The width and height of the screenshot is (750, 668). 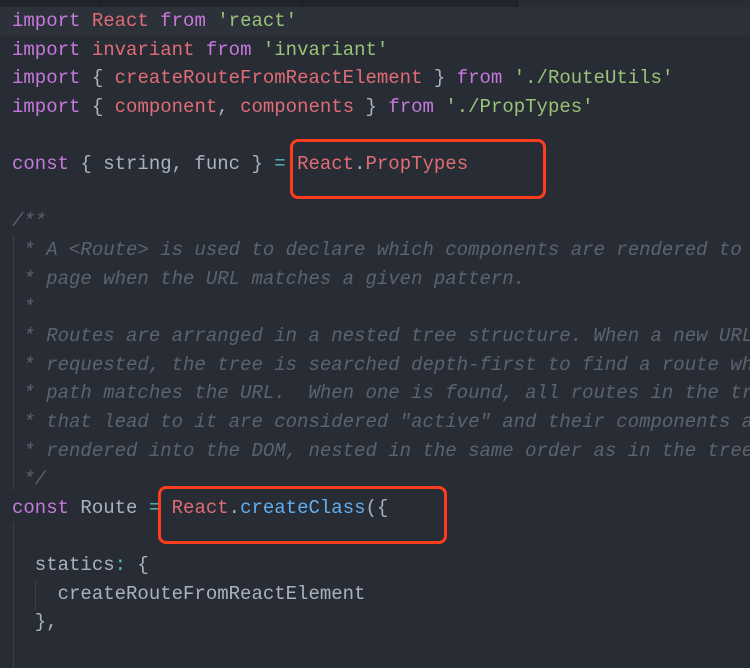 What do you see at coordinates (593, 78) in the screenshot?
I see `code-token: './RouteUtils'` at bounding box center [593, 78].